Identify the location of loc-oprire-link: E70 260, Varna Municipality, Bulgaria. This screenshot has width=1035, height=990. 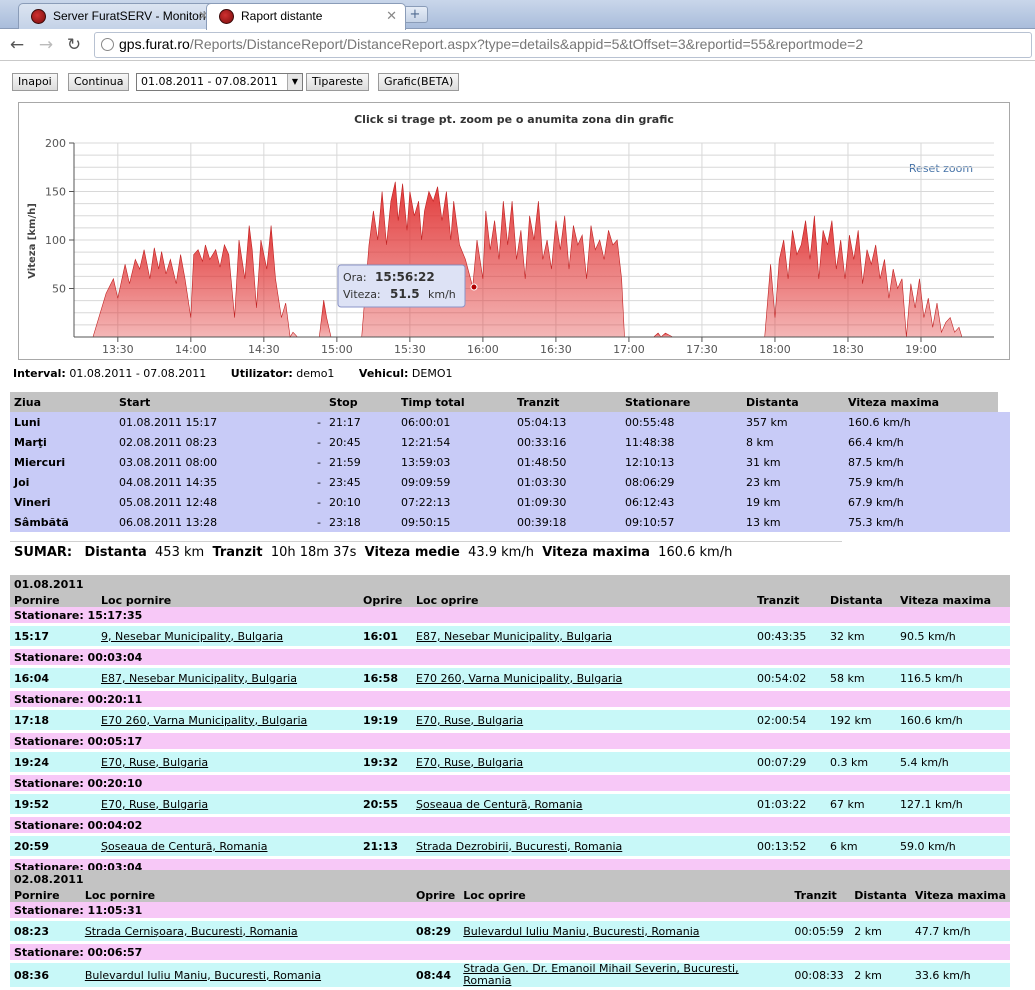
(519, 678).